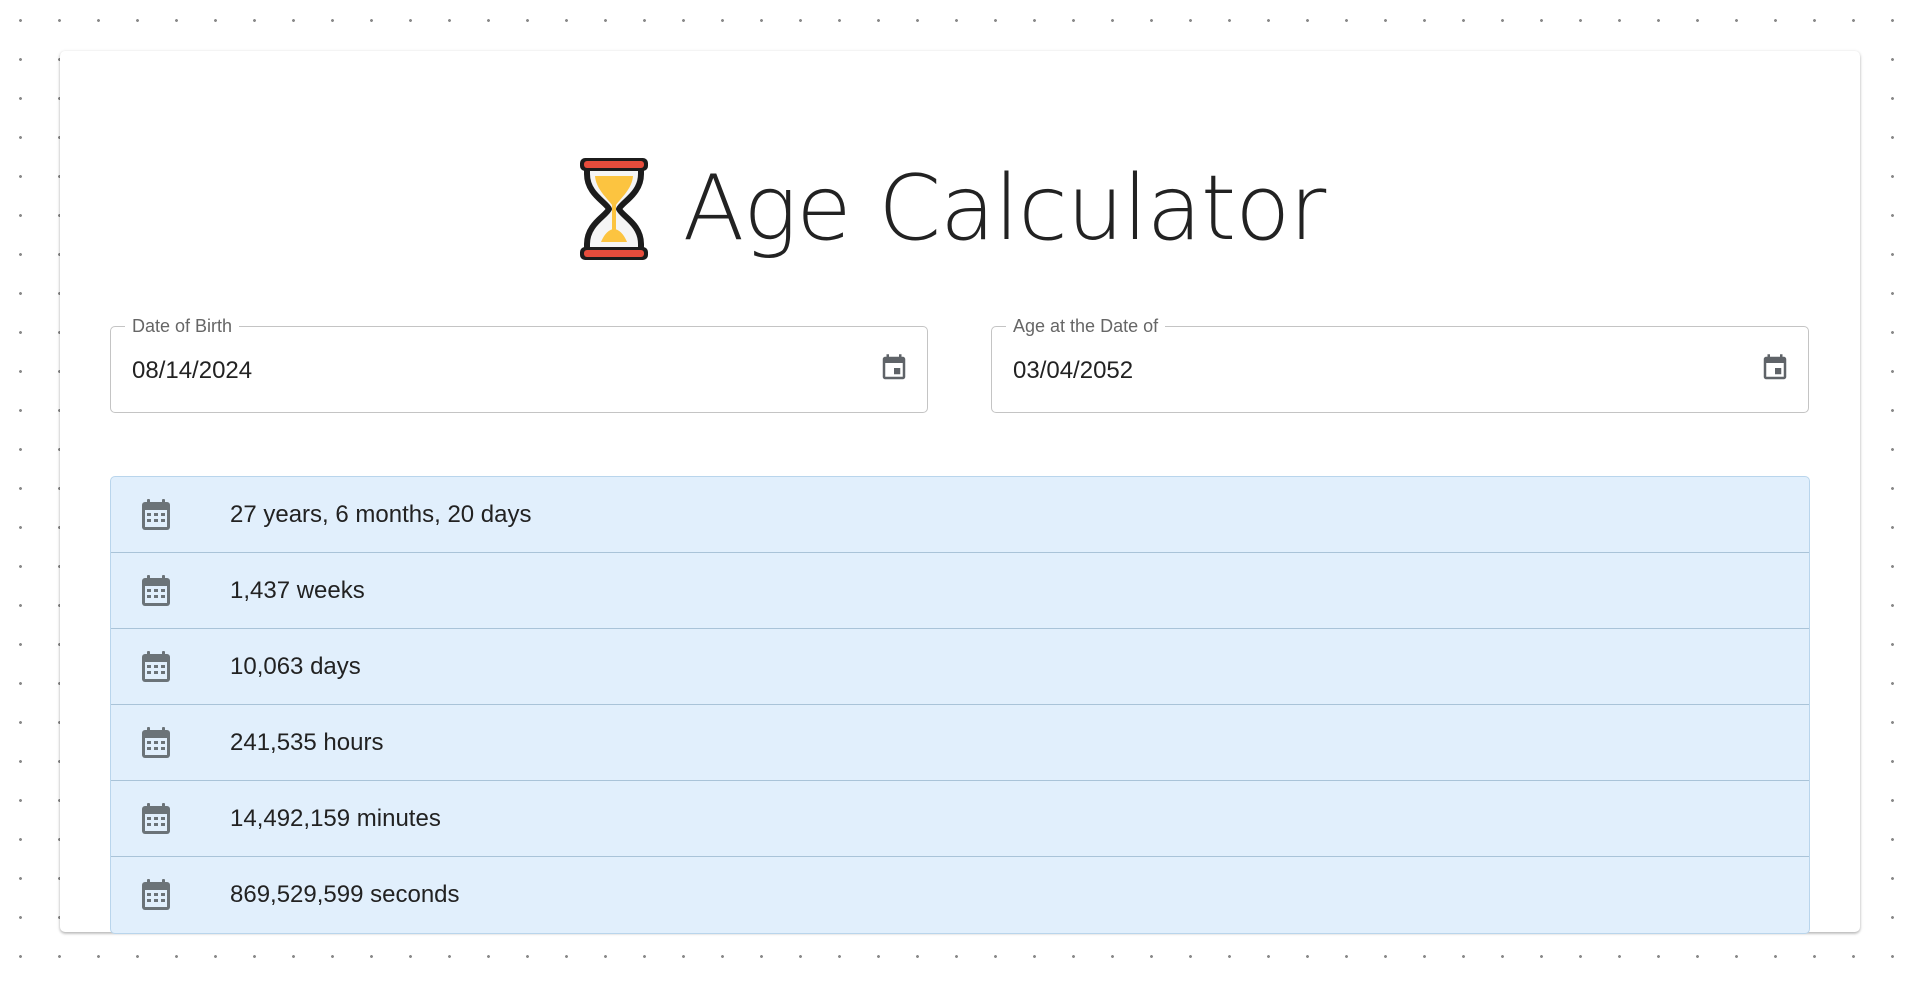  What do you see at coordinates (381, 514) in the screenshot?
I see `result-text: 27 years, 6 months, 20 days` at bounding box center [381, 514].